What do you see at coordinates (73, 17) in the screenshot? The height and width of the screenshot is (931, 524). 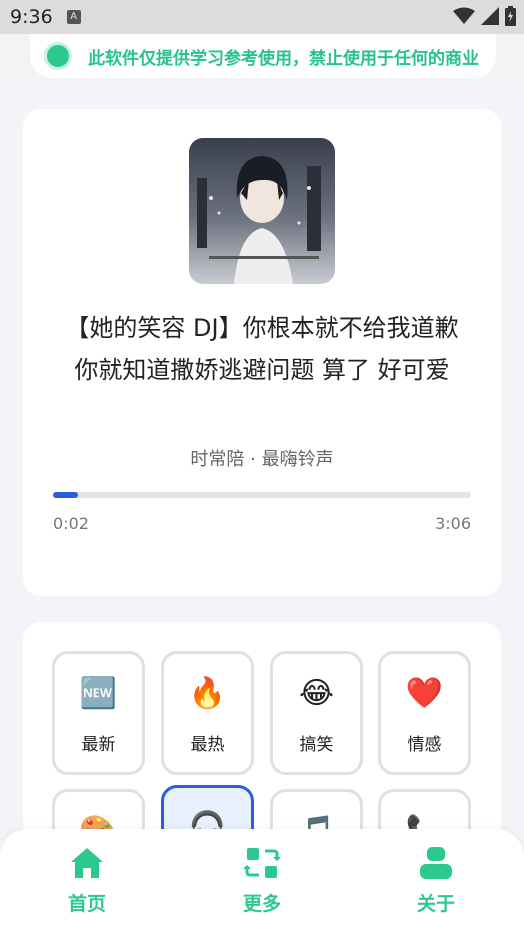 I see `notification-a-icon: A` at bounding box center [73, 17].